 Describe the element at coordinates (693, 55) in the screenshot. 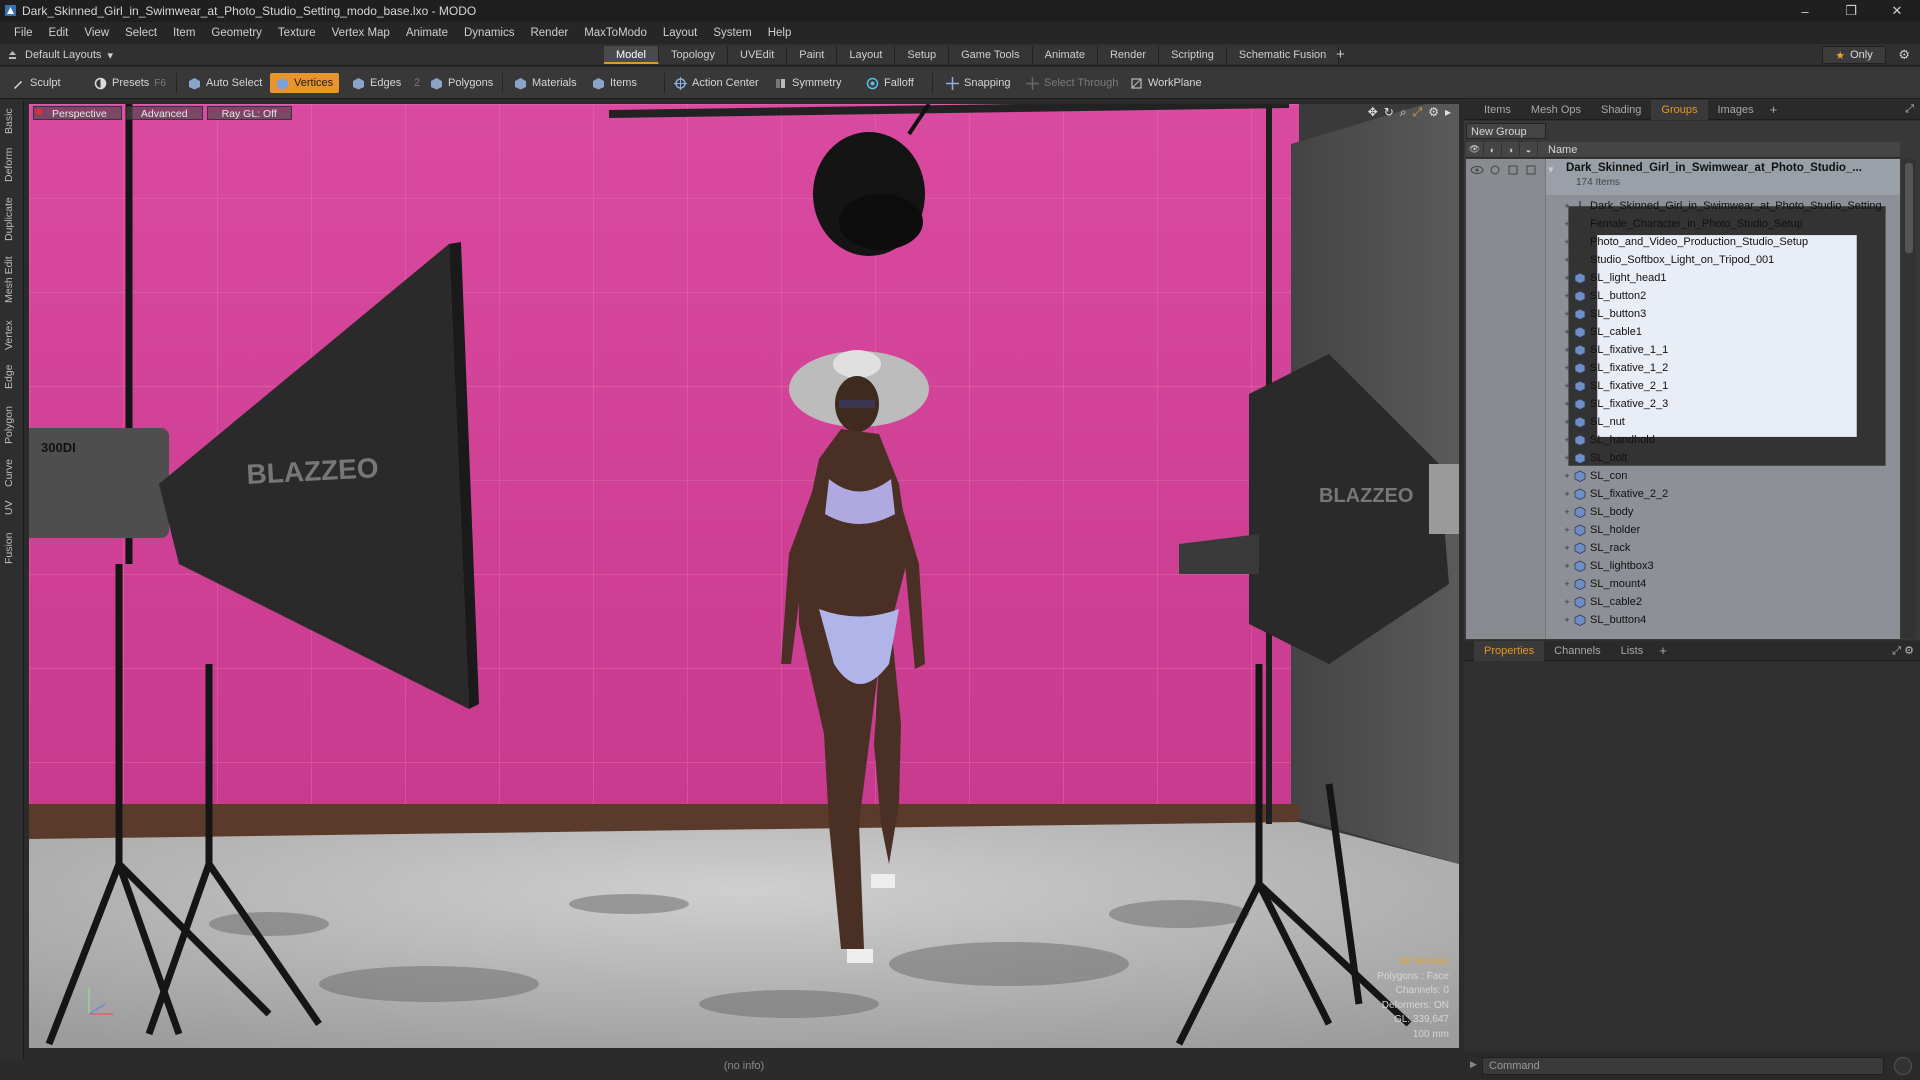

I see `tab-topology: Topology` at that location.